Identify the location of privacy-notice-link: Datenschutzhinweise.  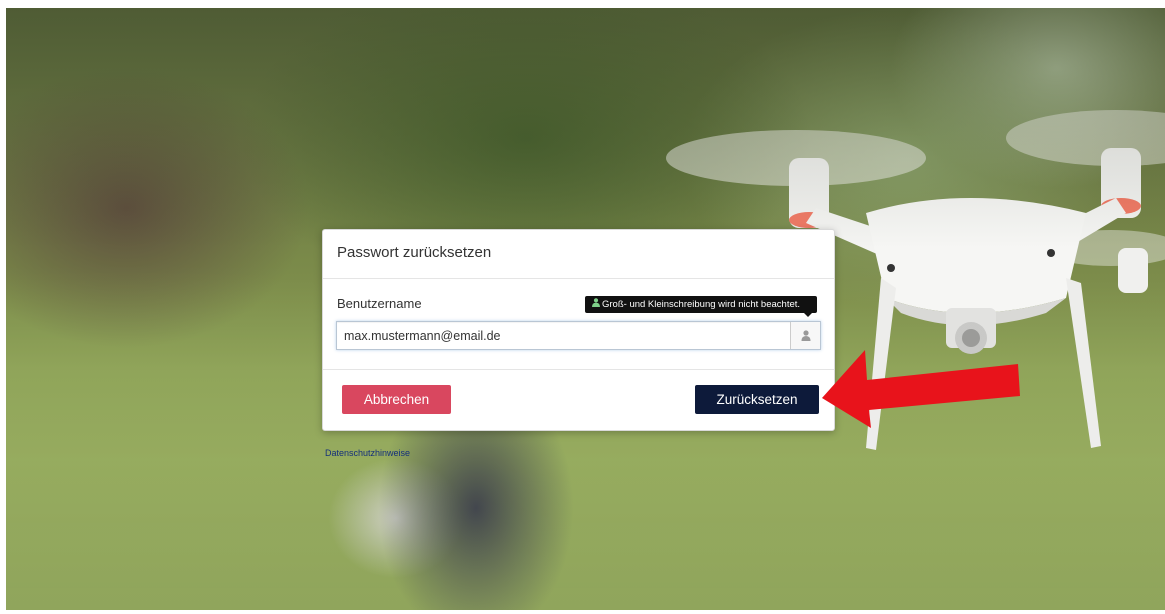
(367, 453).